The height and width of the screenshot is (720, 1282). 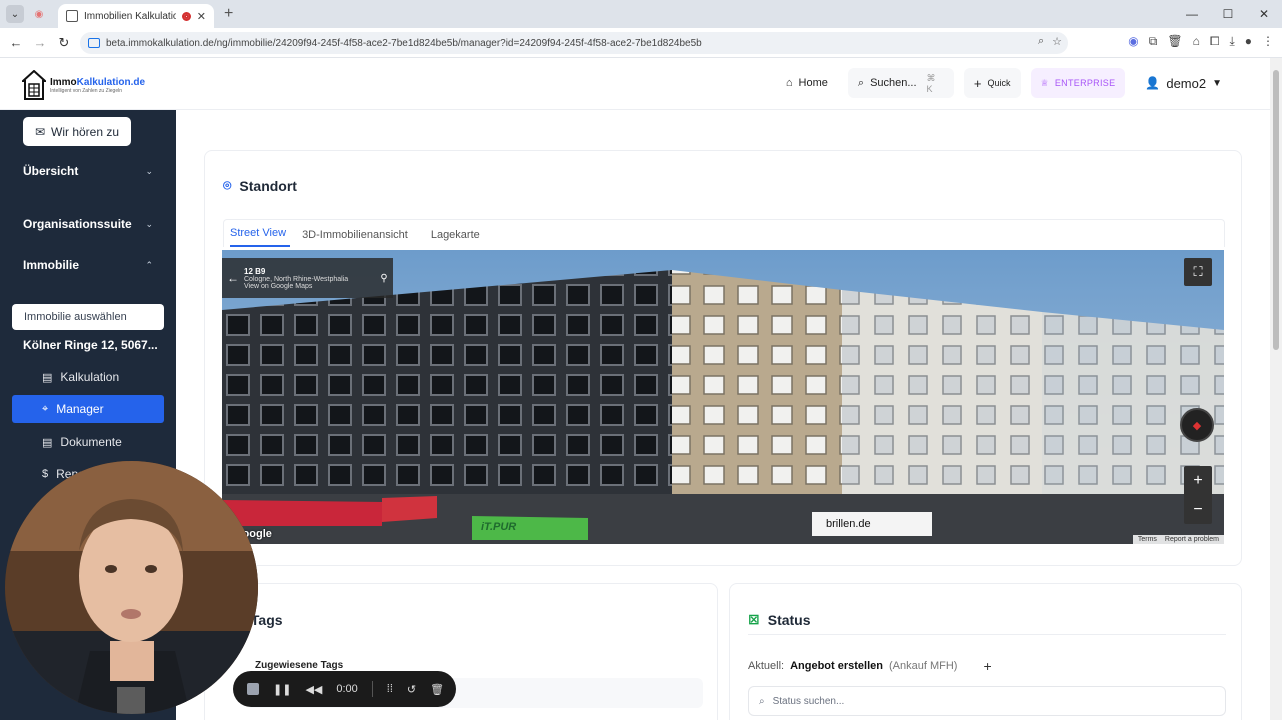 What do you see at coordinates (931, 83) in the screenshot?
I see `search-shortcut: ⌘ K` at bounding box center [931, 83].